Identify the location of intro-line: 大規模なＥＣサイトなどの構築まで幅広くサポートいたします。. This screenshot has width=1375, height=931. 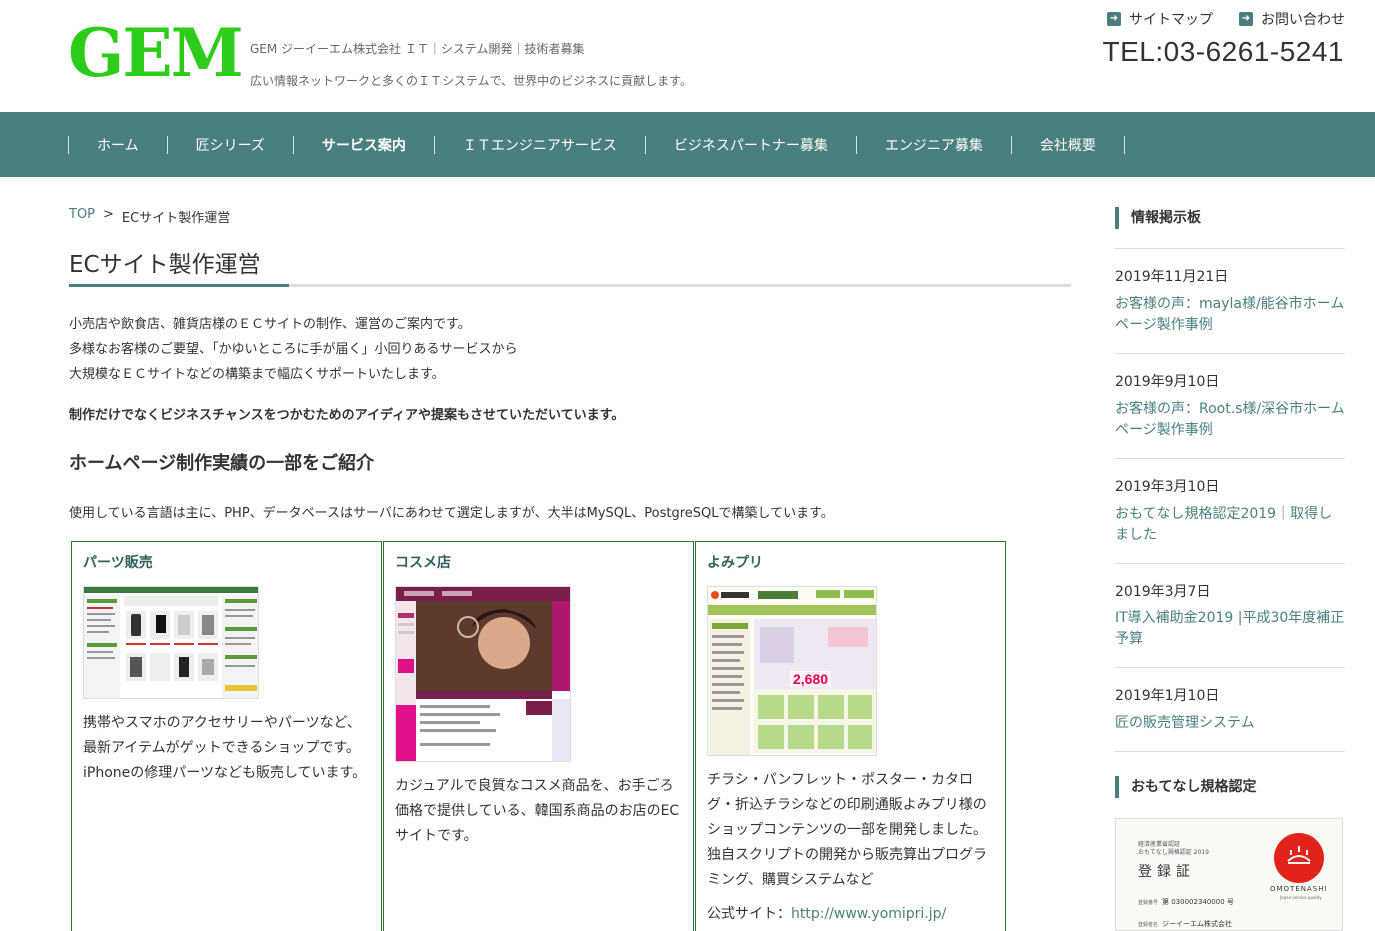
(257, 374).